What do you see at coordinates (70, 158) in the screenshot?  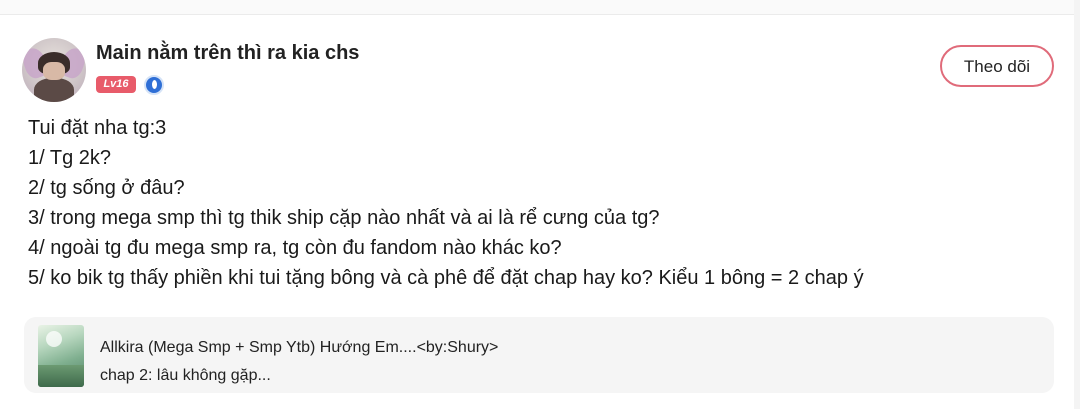 I see `post-line: 1/ Tg 2k?` at bounding box center [70, 158].